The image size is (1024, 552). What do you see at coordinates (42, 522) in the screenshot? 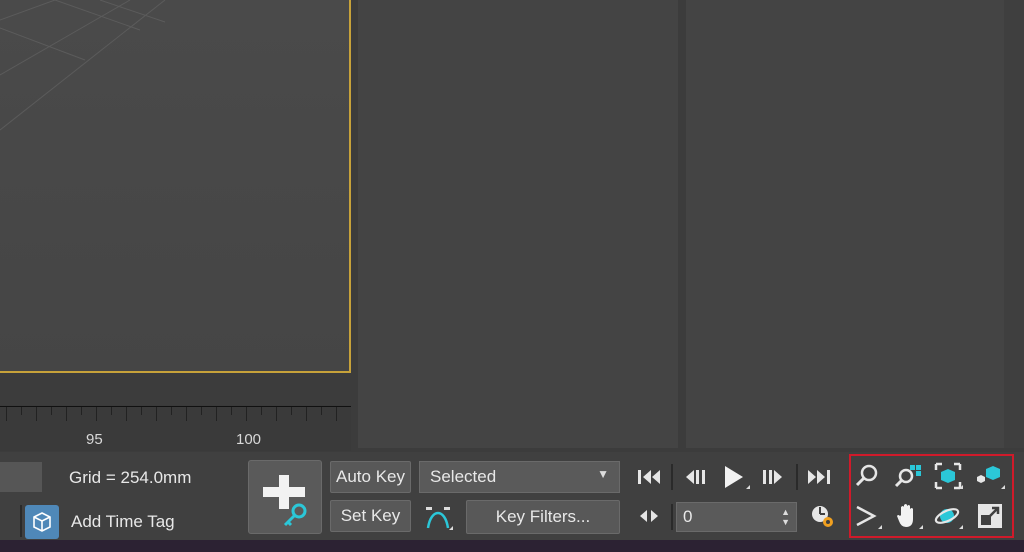
I see `time-tag-icon` at bounding box center [42, 522].